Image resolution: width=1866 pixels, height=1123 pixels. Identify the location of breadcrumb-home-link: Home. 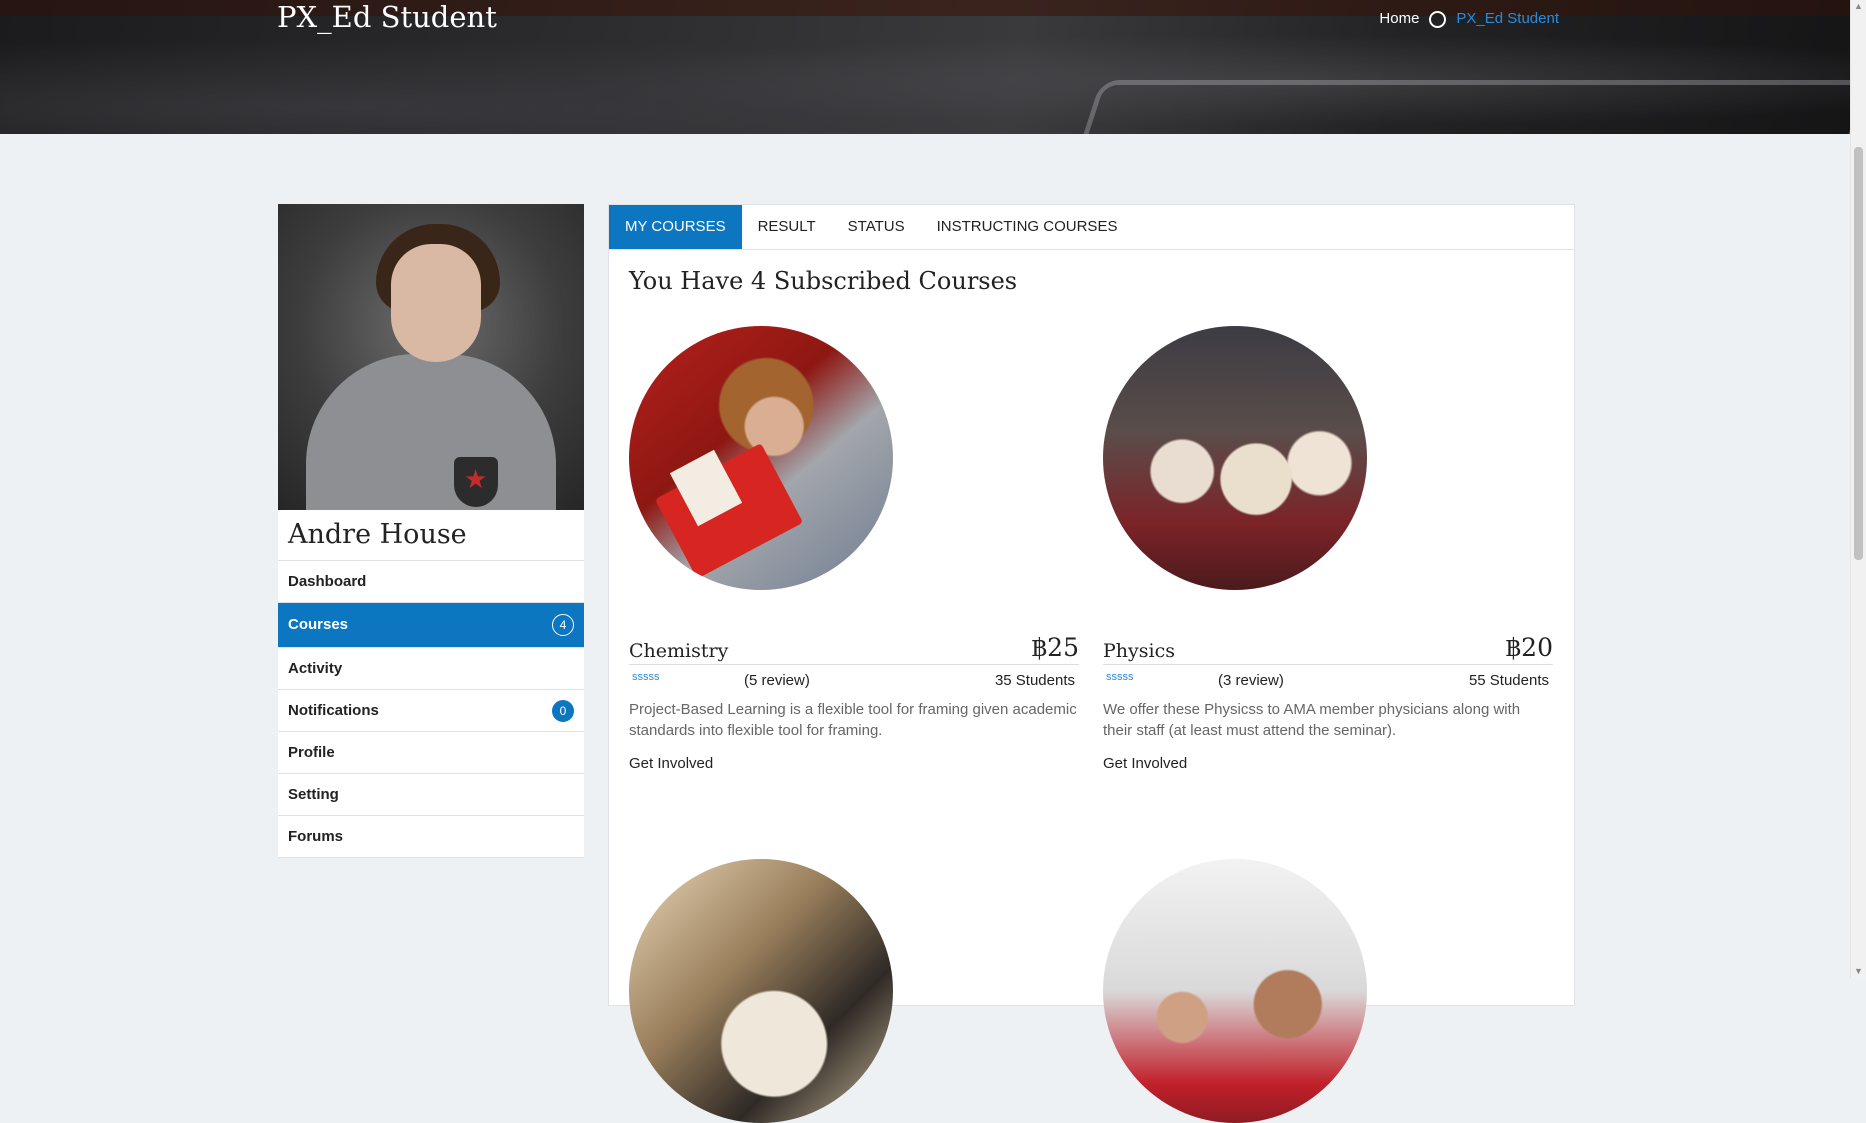
(1399, 18).